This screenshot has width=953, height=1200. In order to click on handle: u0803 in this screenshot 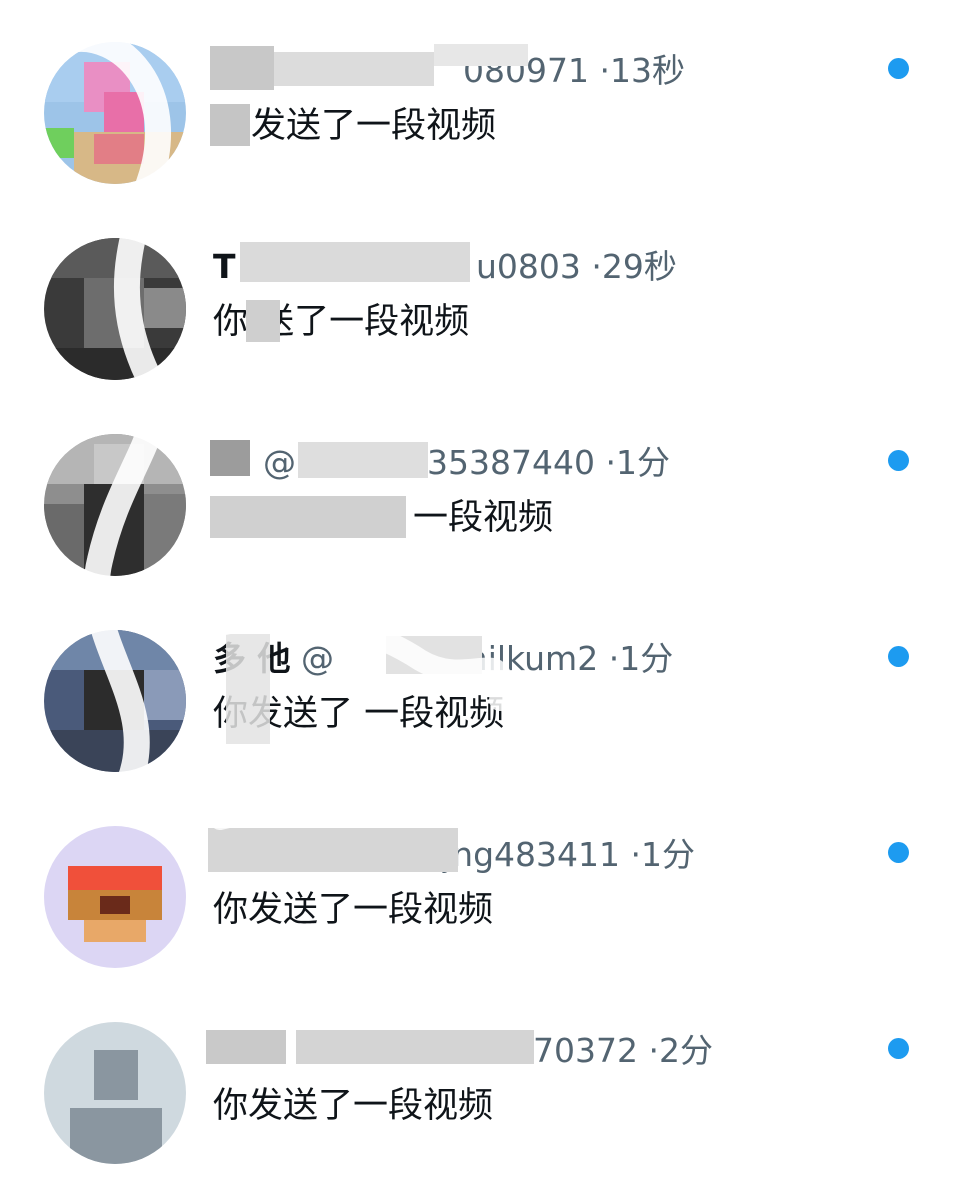, I will do `click(528, 266)`.